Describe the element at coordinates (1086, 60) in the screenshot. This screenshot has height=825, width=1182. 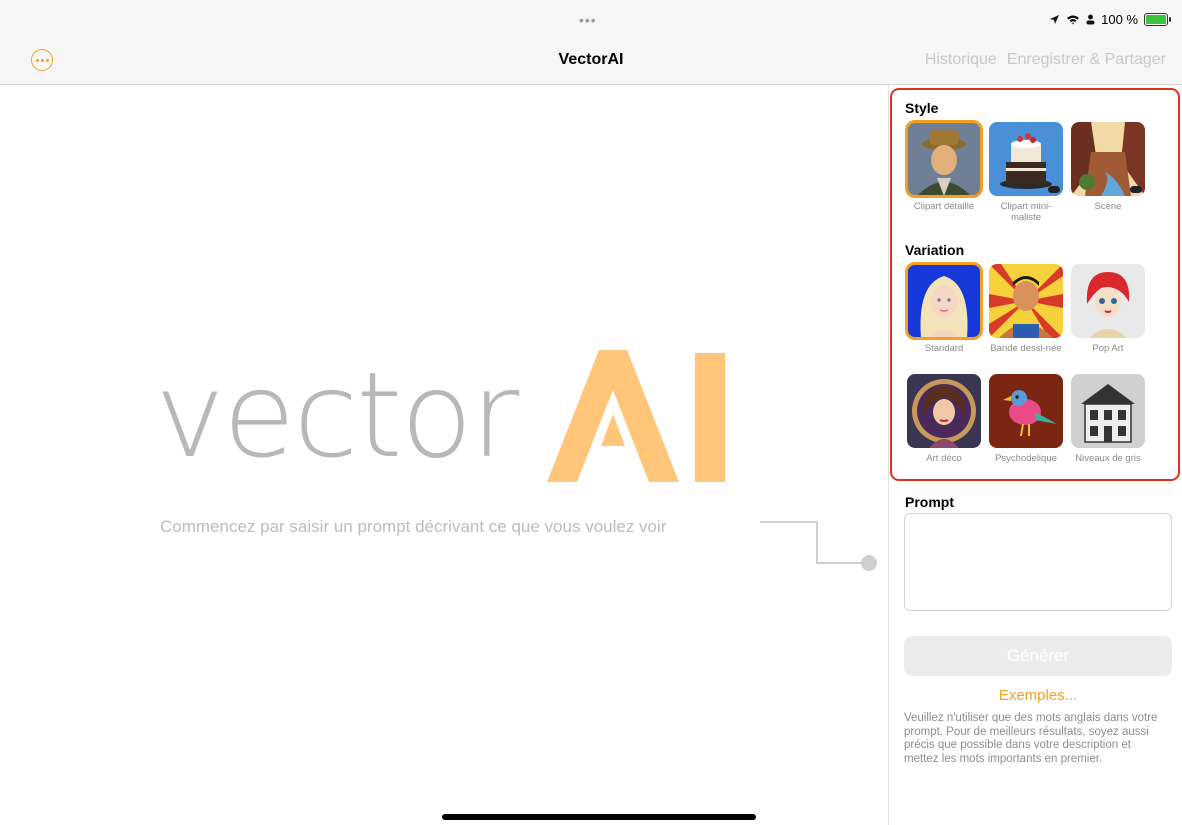
I see `save-share-button: Enregistrer & Partager` at that location.